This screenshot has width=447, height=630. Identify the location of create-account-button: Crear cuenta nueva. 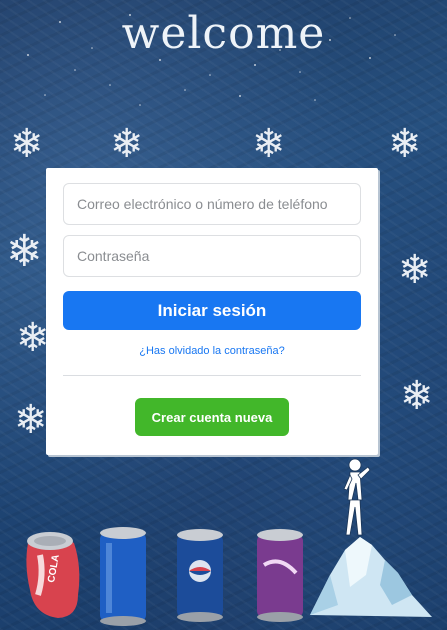
(212, 417).